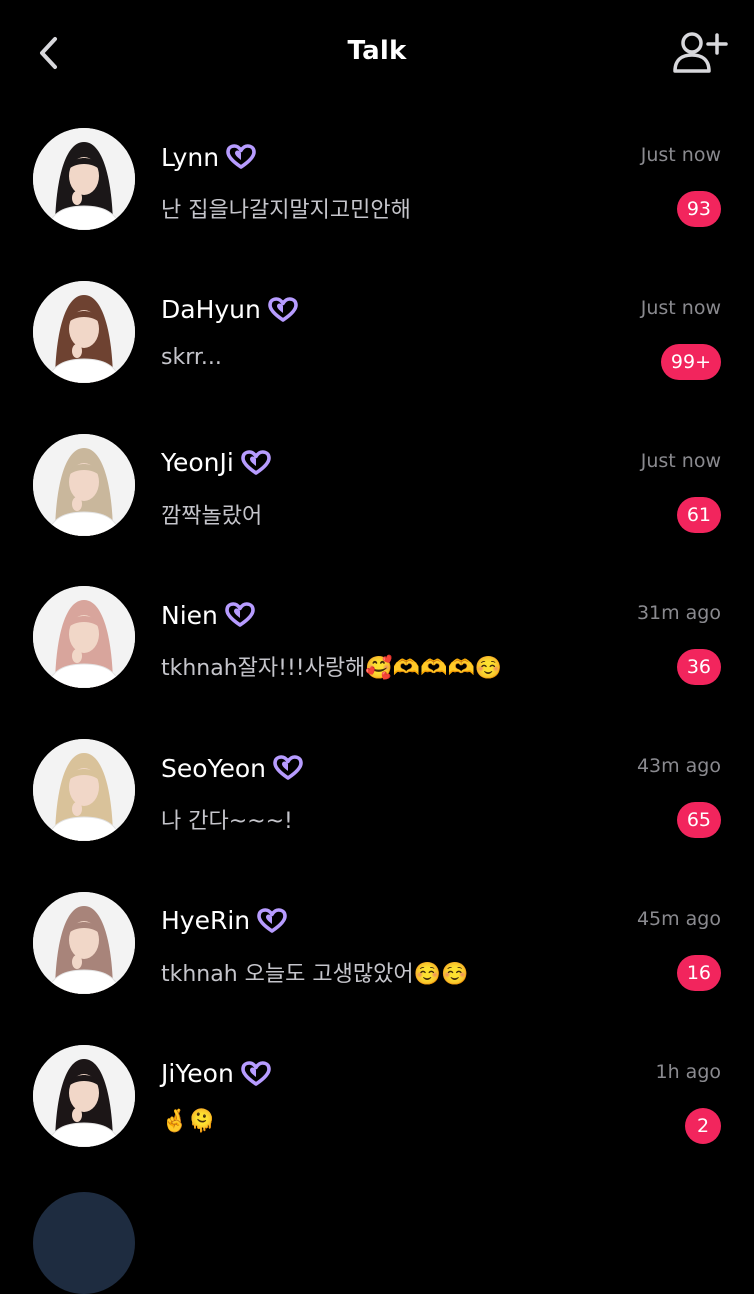 This screenshot has height=1294, width=754. What do you see at coordinates (678, 766) in the screenshot?
I see `chat-time: 43m ago` at bounding box center [678, 766].